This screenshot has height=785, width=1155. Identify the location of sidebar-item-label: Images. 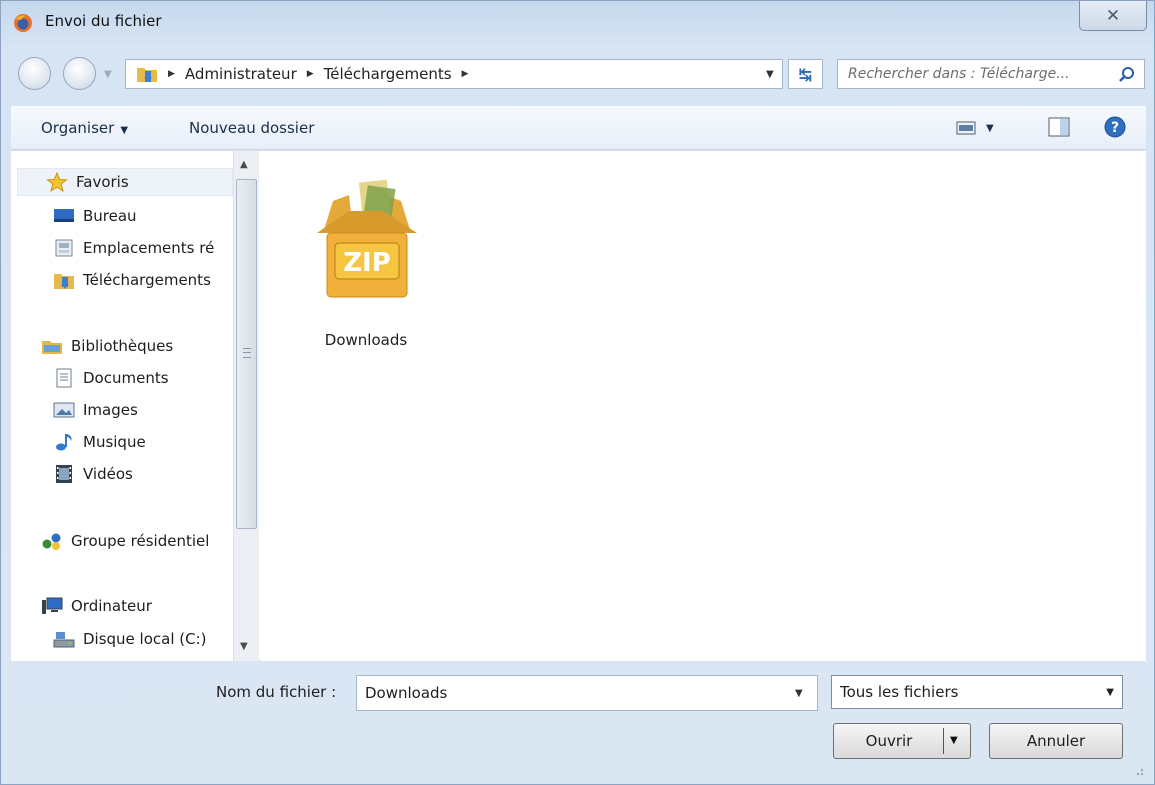
(110, 410).